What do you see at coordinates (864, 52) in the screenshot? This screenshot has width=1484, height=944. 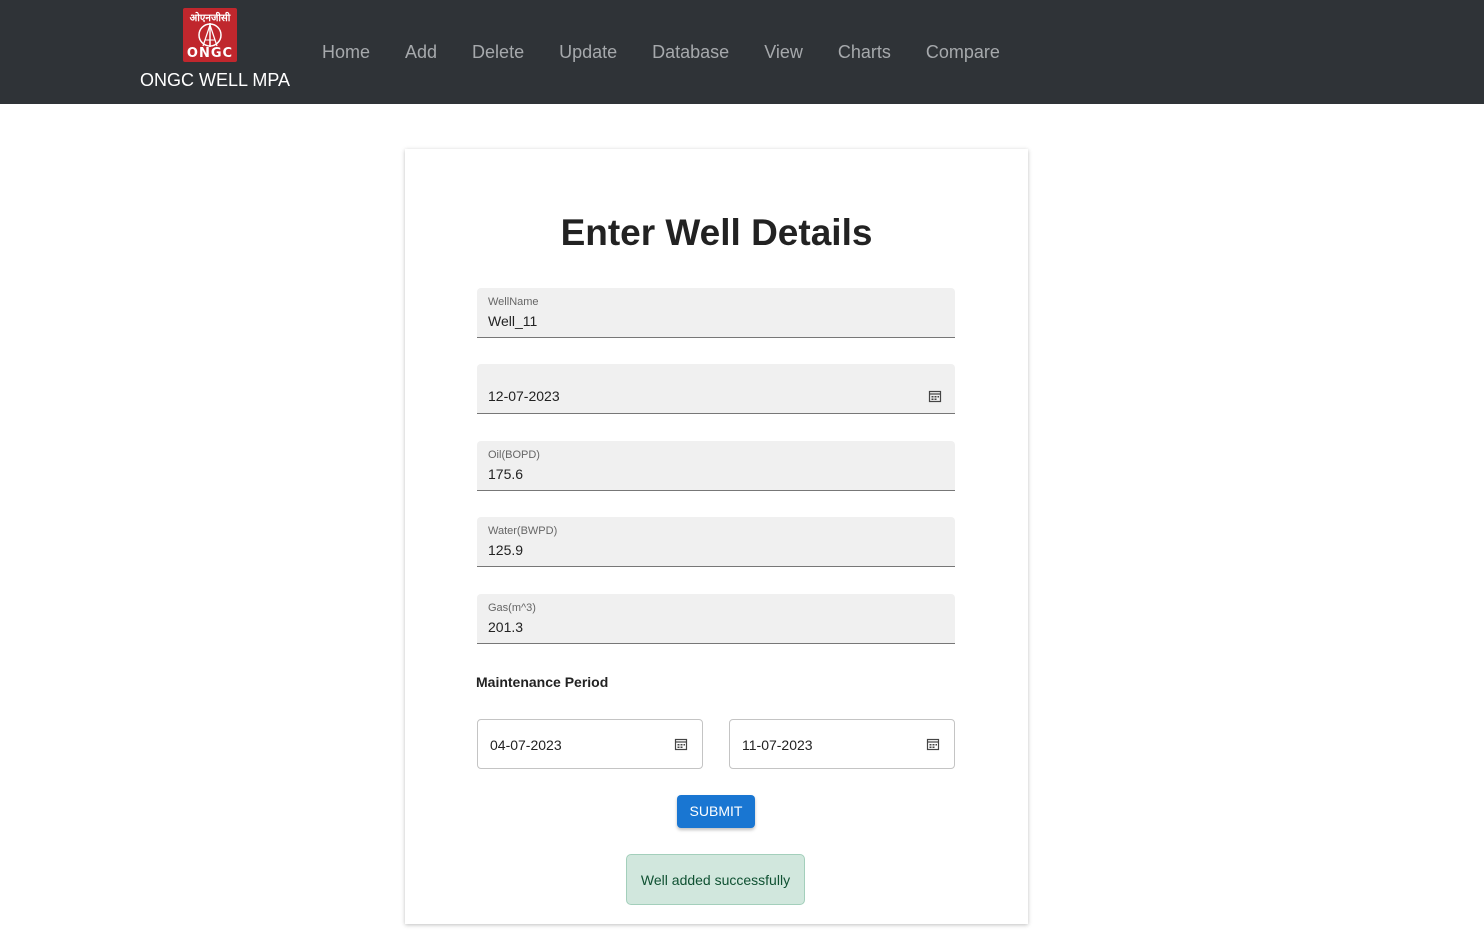 I see `nav-charts: Charts` at bounding box center [864, 52].